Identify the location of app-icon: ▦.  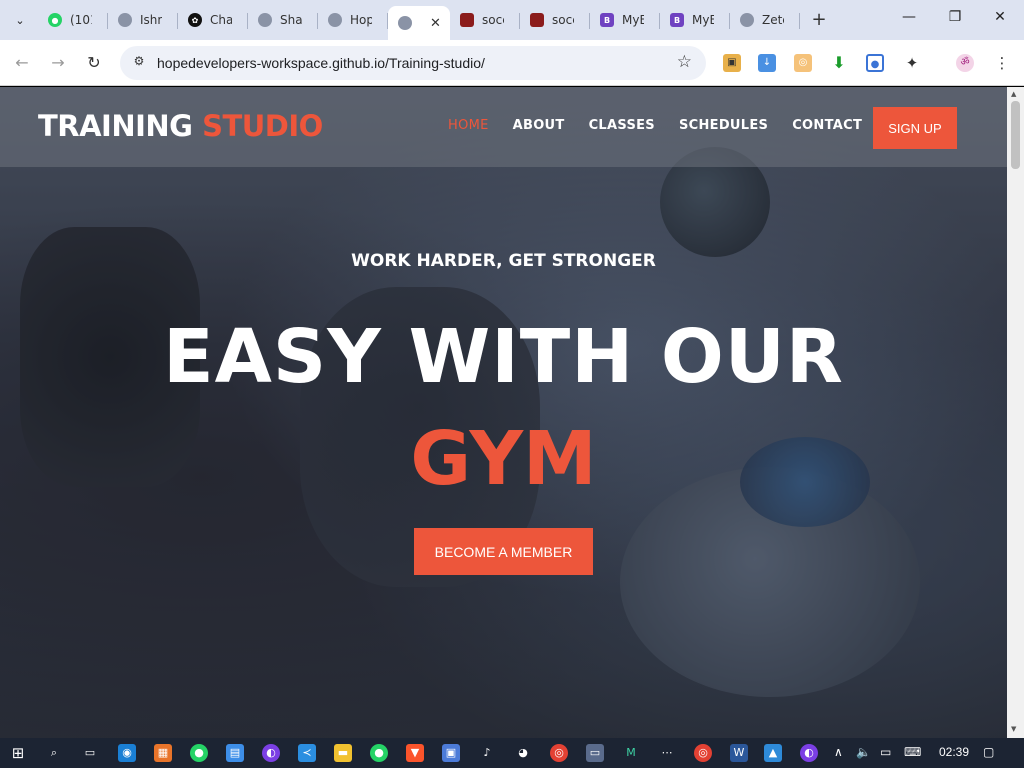
(163, 753).